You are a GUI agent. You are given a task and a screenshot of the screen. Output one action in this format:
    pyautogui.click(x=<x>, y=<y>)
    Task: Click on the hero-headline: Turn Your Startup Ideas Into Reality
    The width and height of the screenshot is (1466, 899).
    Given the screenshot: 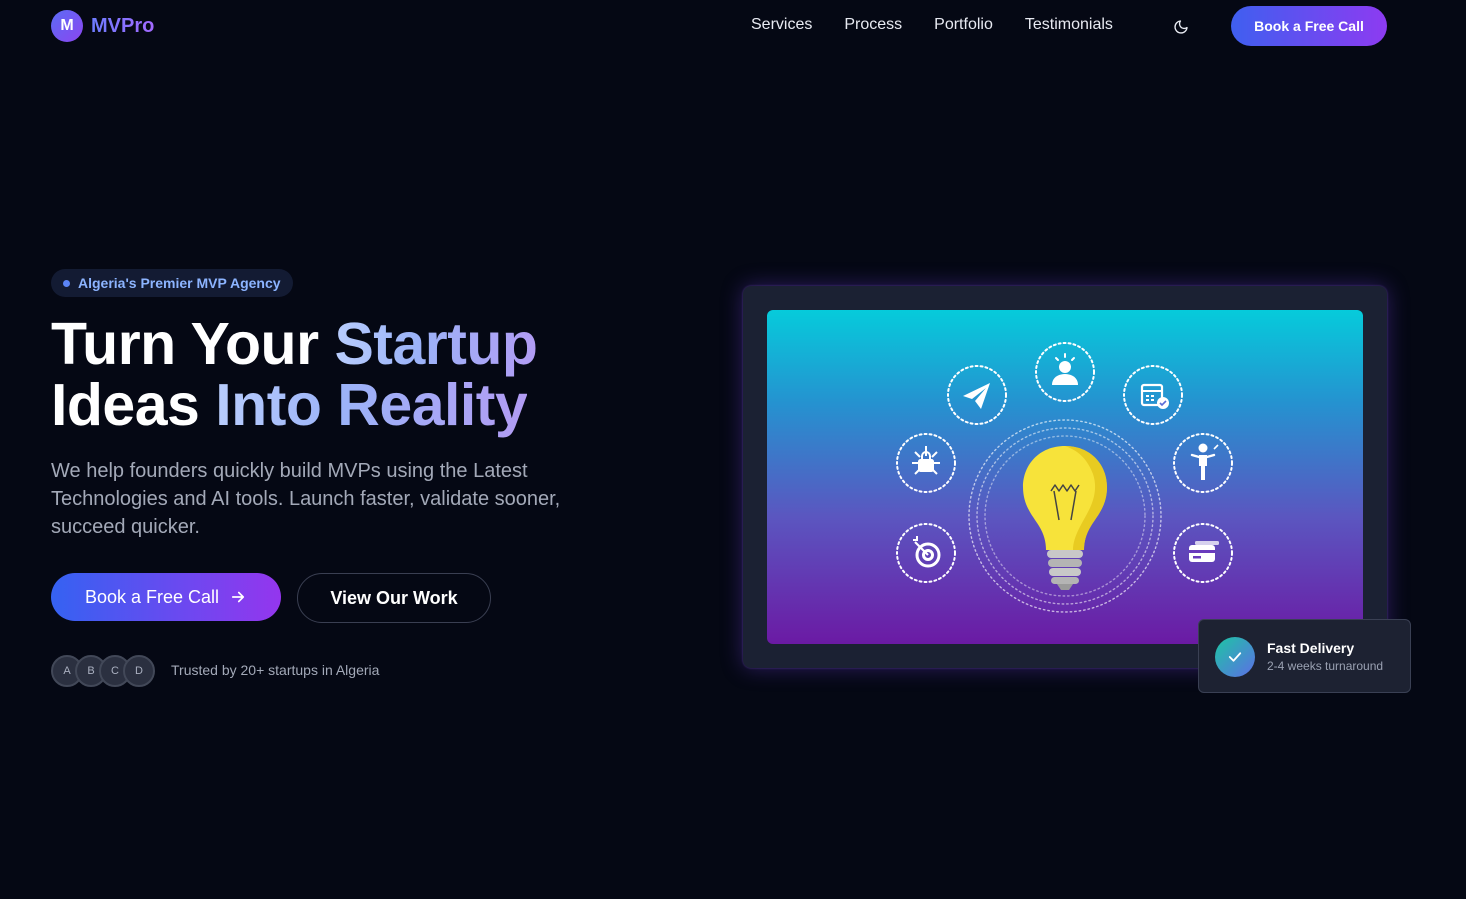 What is the action you would take?
    pyautogui.click(x=361, y=375)
    